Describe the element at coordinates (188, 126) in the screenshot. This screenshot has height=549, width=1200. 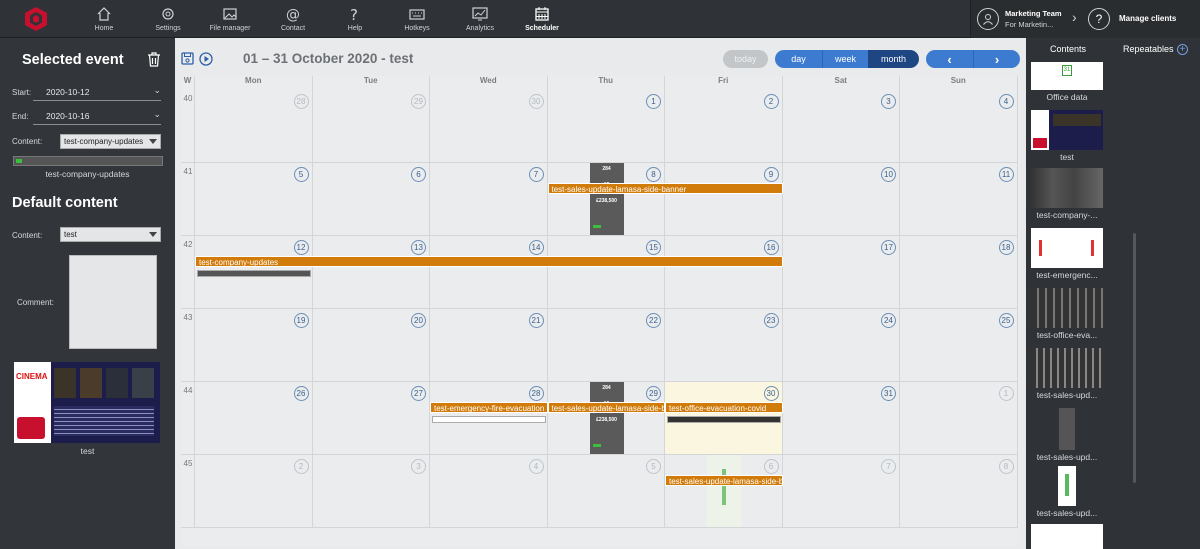
I see `week-cell` at that location.